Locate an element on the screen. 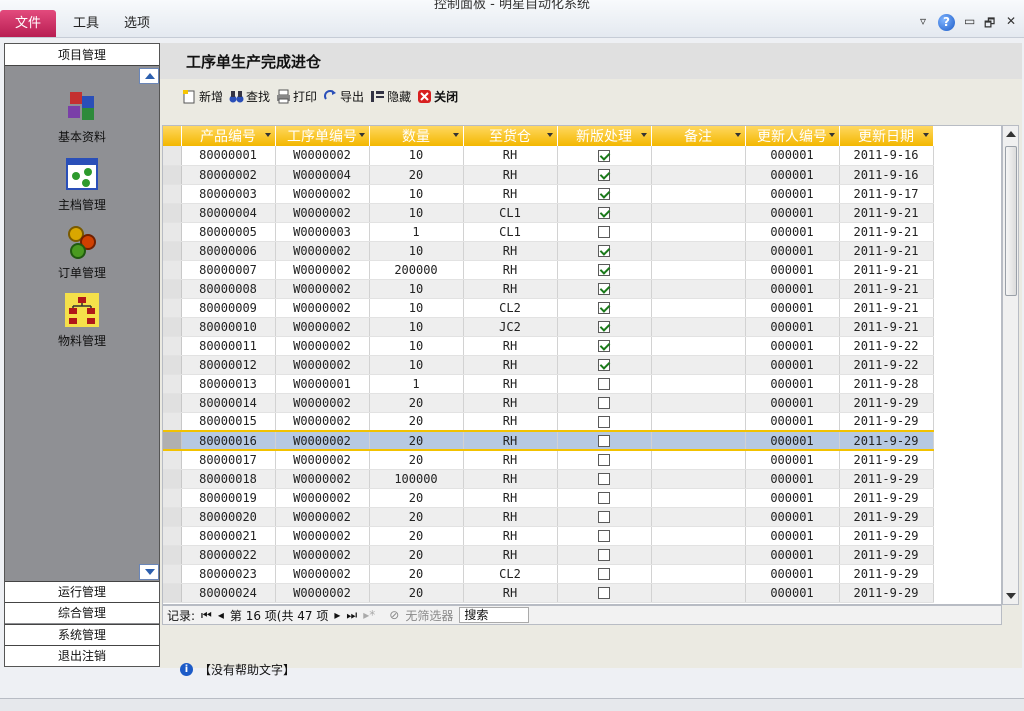 The width and height of the screenshot is (1024, 711). next-record-icon: ▸ is located at coordinates (337, 615).